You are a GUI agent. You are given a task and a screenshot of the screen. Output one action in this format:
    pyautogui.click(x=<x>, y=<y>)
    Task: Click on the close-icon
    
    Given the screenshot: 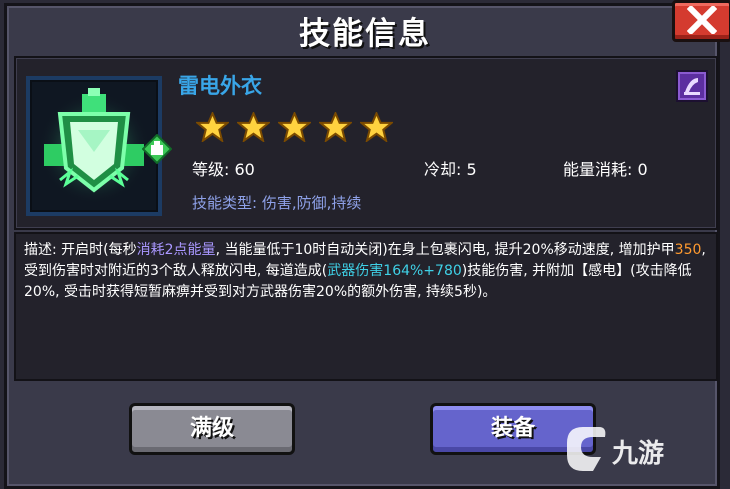 What is the action you would take?
    pyautogui.click(x=702, y=20)
    